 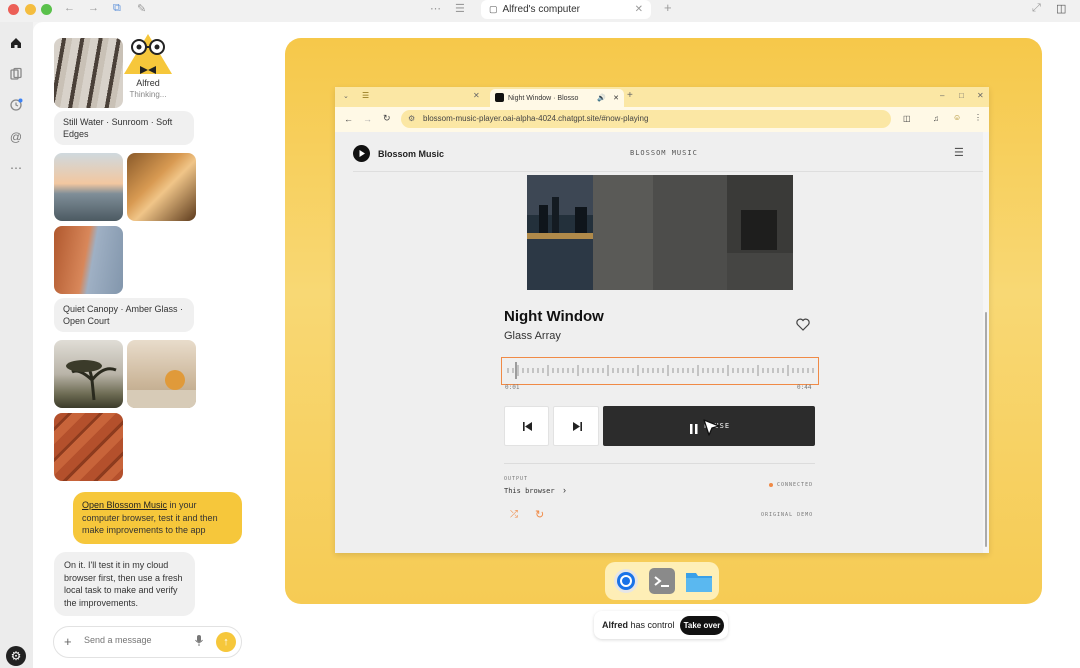 What do you see at coordinates (576, 426) in the screenshot?
I see `next-button` at bounding box center [576, 426].